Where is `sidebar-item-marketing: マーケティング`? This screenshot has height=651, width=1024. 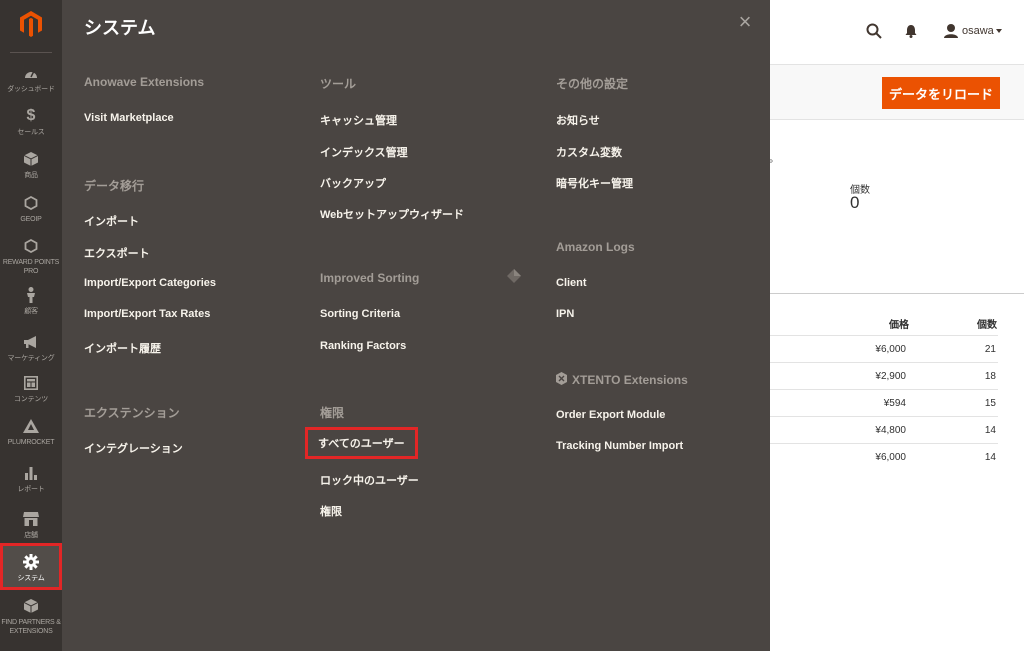 sidebar-item-marketing: マーケティング is located at coordinates (31, 348).